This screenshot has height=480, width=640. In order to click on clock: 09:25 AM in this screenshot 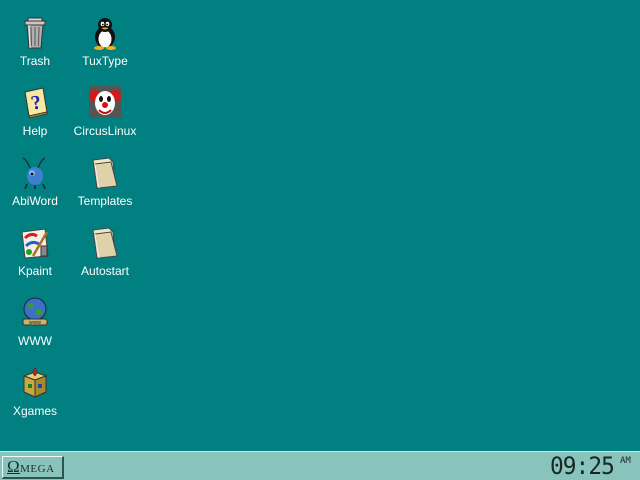, I will do `click(593, 466)`.